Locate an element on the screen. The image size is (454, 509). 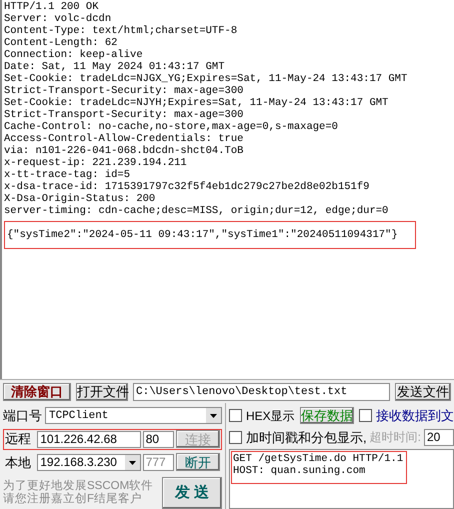
open-file-button: 打开文件 is located at coordinates (102, 391).